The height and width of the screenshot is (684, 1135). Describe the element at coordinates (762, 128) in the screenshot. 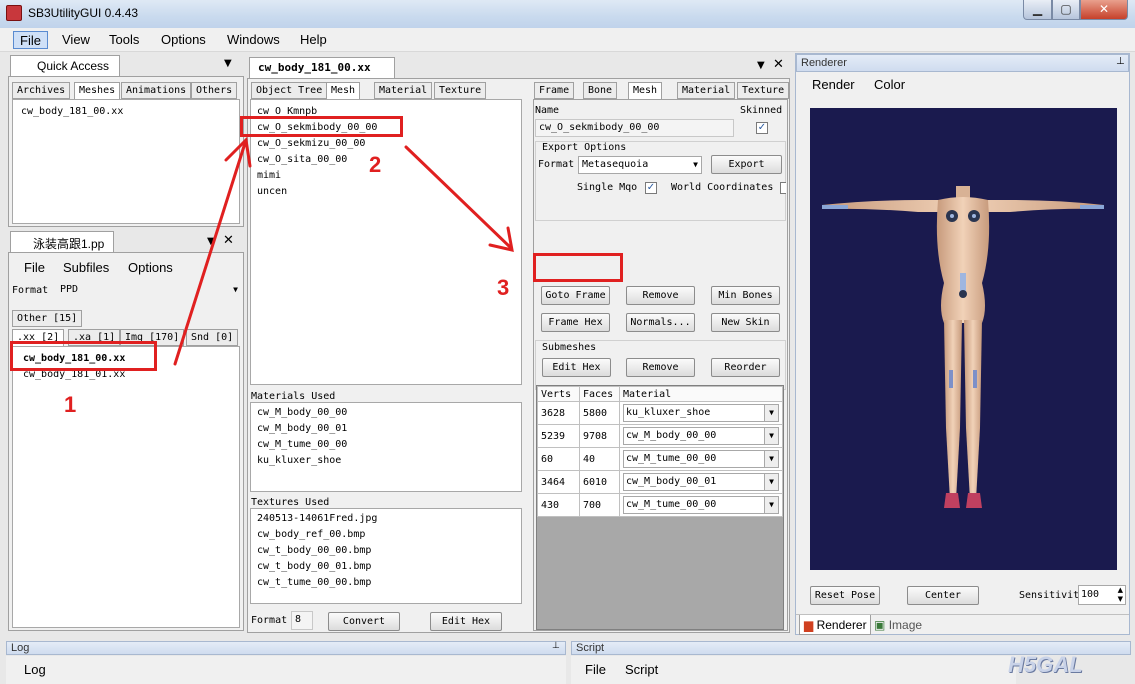

I see `skinned-checkbox: ✓` at that location.